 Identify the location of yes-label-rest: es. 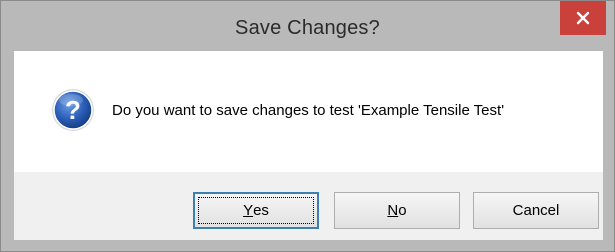
(261, 210).